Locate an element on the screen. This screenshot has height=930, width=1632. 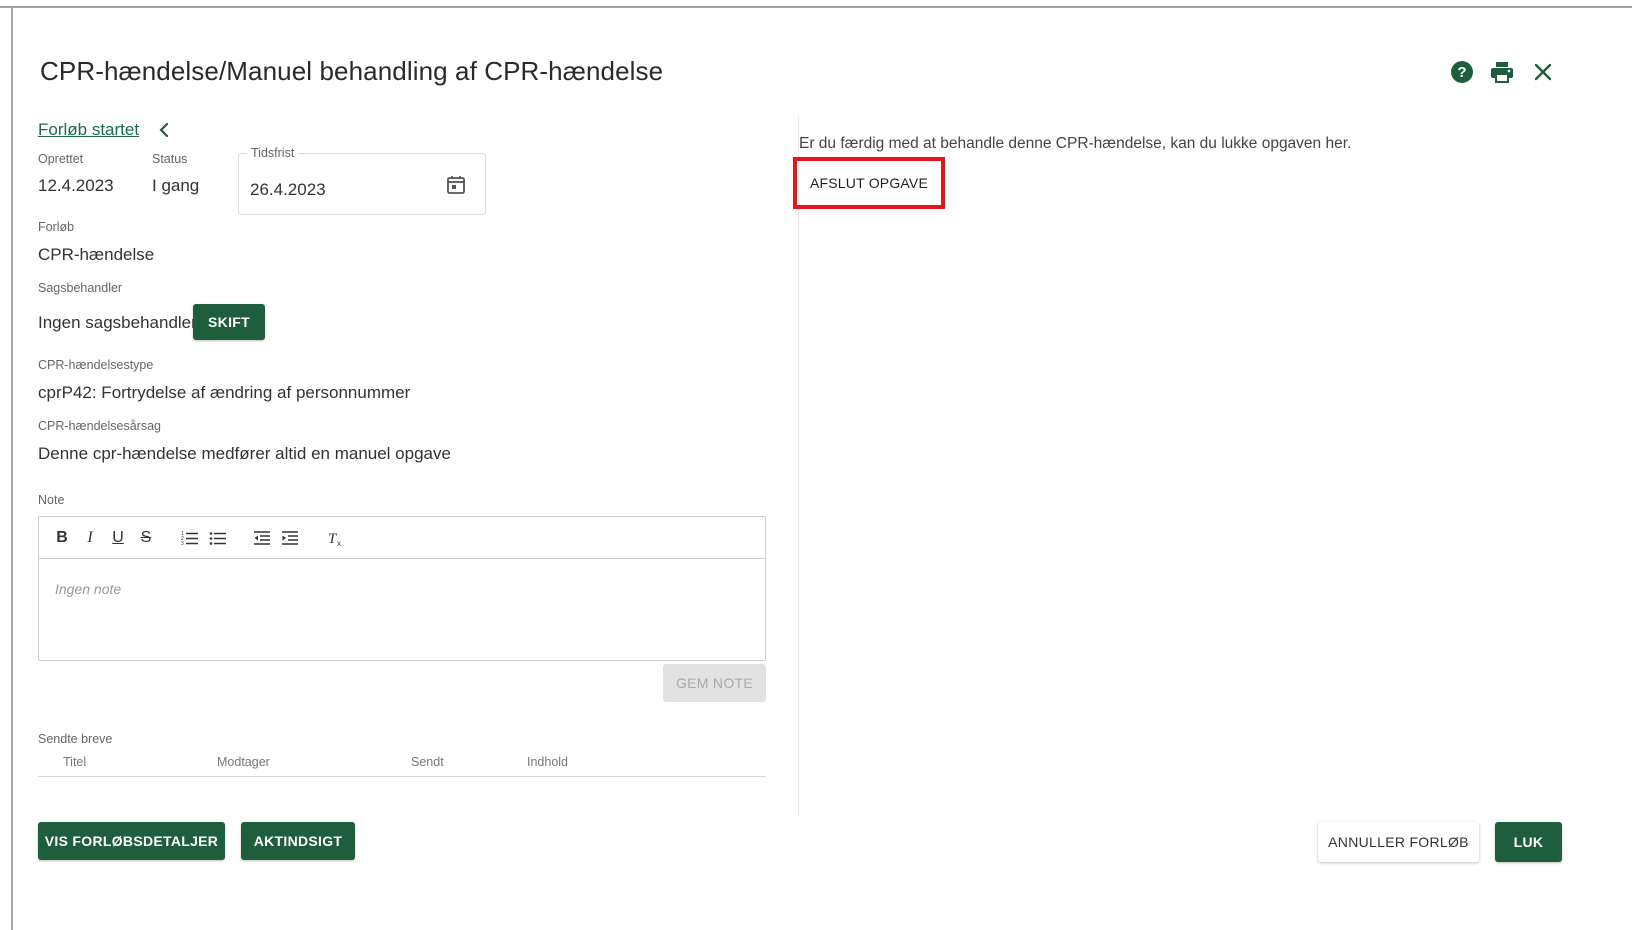
aktindsigt-button: AKTINDSIGT is located at coordinates (298, 841).